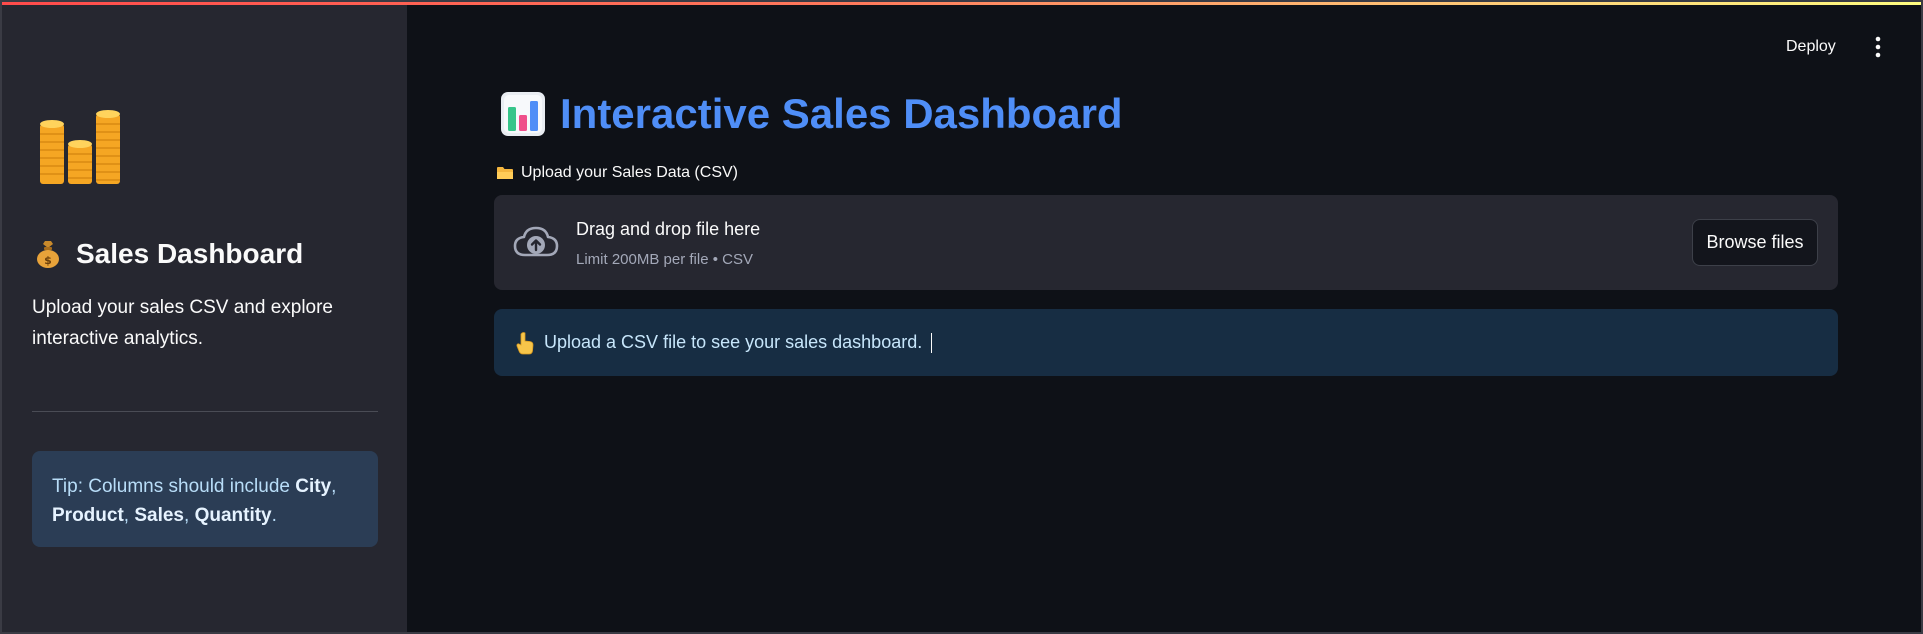 The height and width of the screenshot is (634, 1923). What do you see at coordinates (629, 172) in the screenshot?
I see `upload-label-text: Upload your Sales Data (CSV)` at bounding box center [629, 172].